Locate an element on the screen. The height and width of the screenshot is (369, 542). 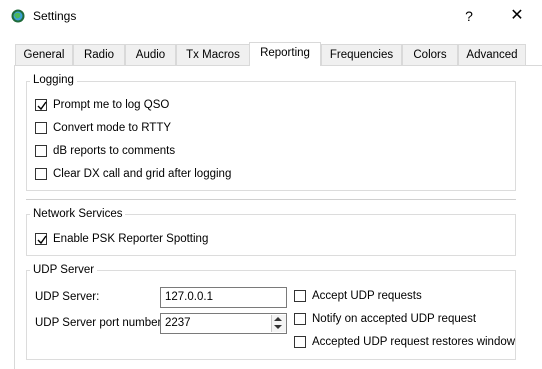
udp-port-value: 2237 is located at coordinates (178, 323).